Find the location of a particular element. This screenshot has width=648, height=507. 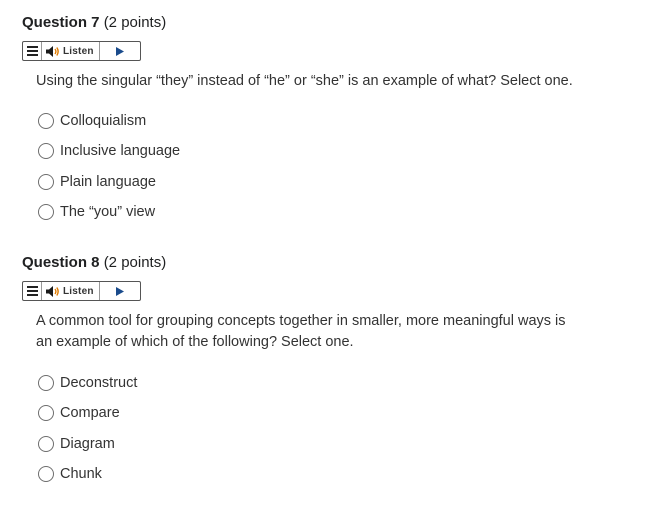

answer-option: The “you” view is located at coordinates (96, 212).